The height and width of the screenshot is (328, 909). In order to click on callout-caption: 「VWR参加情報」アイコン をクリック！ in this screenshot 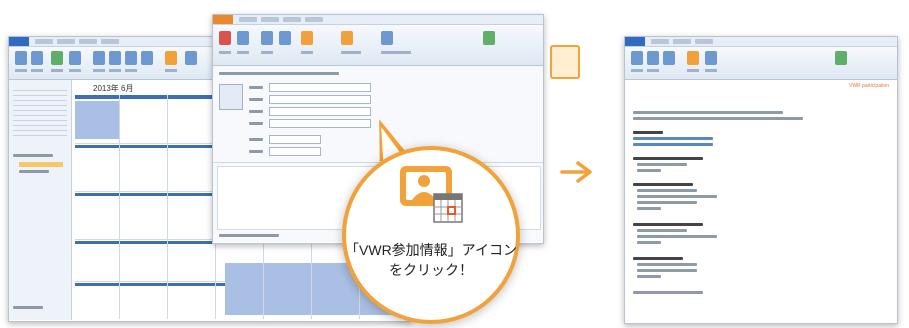, I will do `click(431, 260)`.